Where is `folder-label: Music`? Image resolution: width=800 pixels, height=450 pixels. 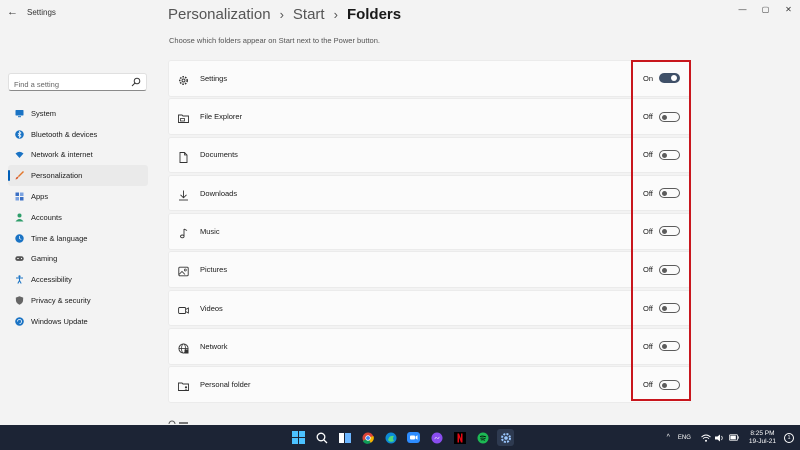 folder-label: Music is located at coordinates (210, 231).